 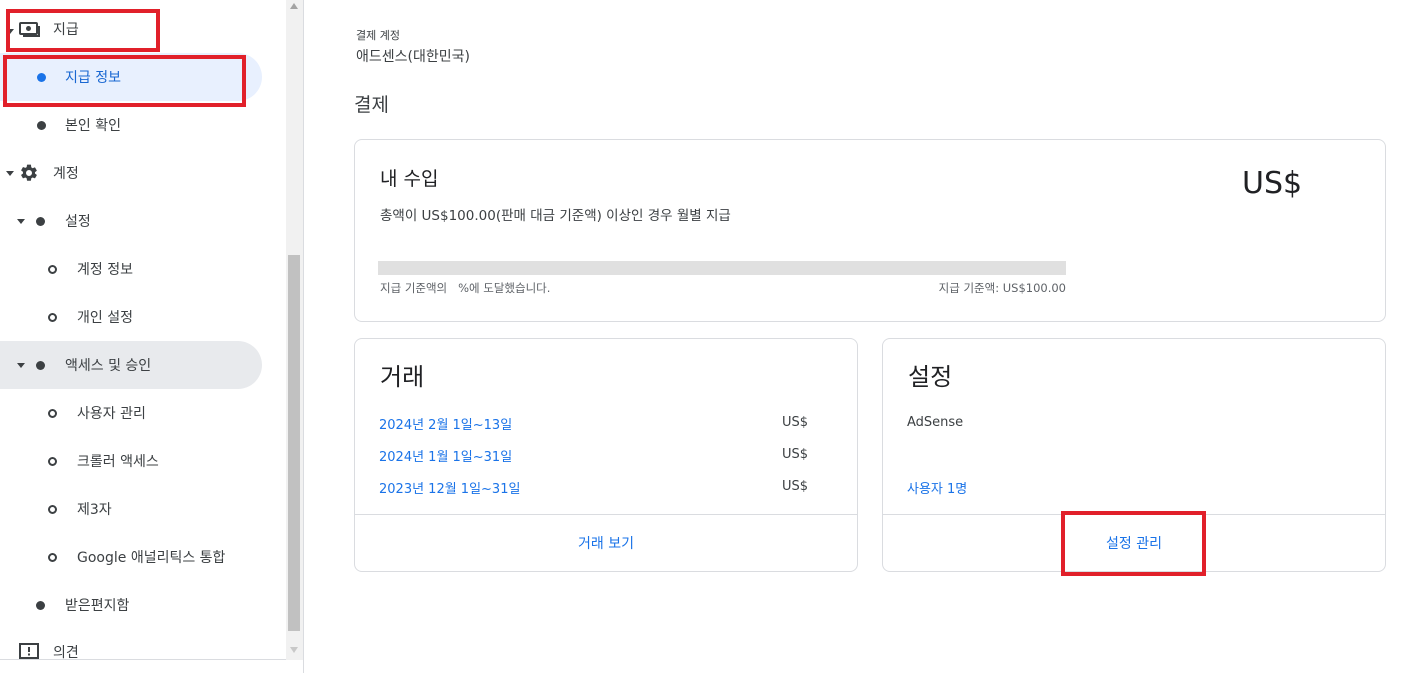 What do you see at coordinates (1134, 543) in the screenshot?
I see `manage-settings-button: 설정 관리` at bounding box center [1134, 543].